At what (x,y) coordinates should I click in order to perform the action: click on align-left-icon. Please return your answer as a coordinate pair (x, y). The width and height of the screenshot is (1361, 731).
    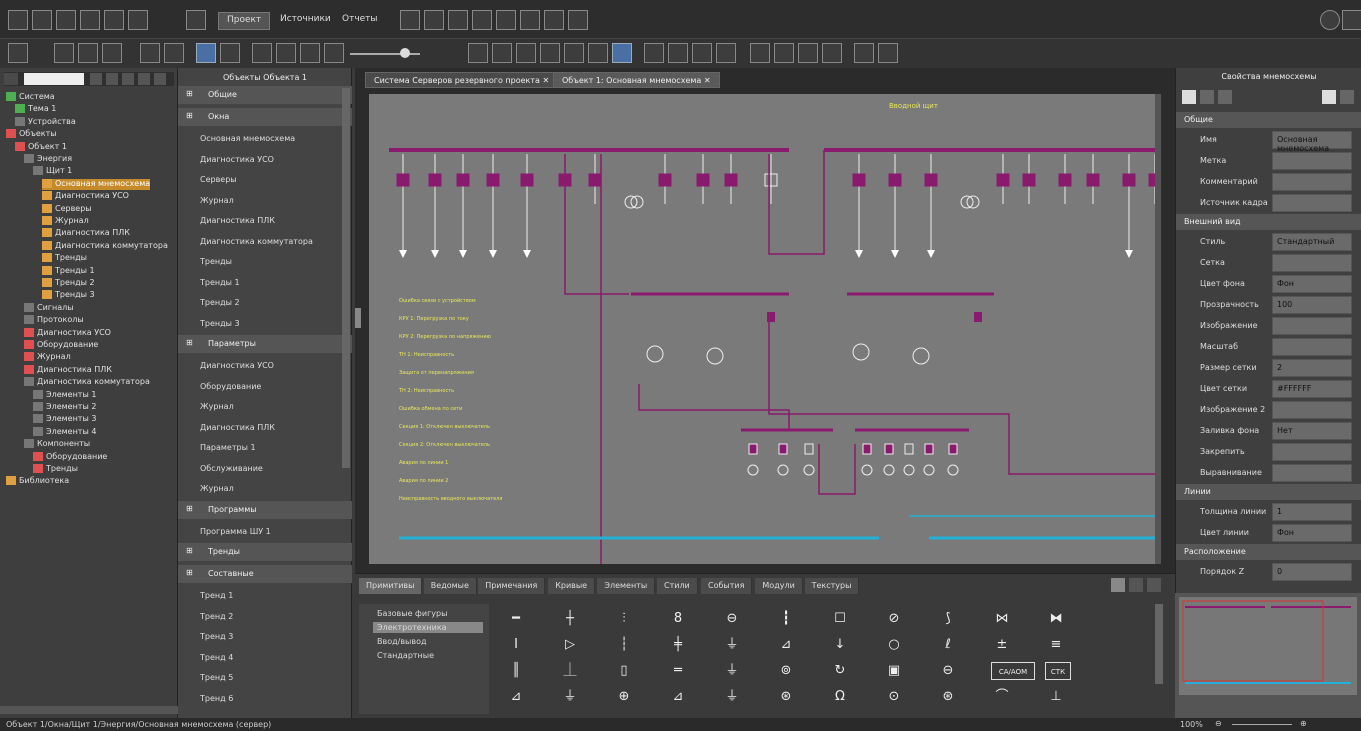
    Looking at the image, I should click on (478, 53).